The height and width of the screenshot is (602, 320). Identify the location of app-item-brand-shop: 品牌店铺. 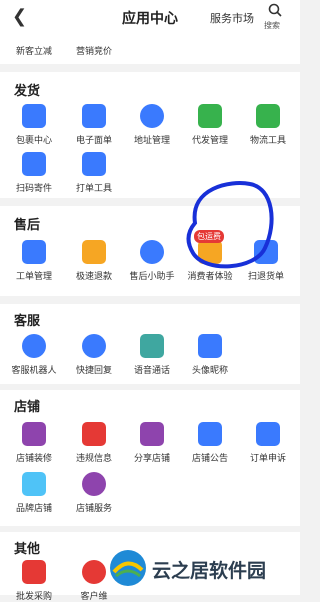
(34, 493).